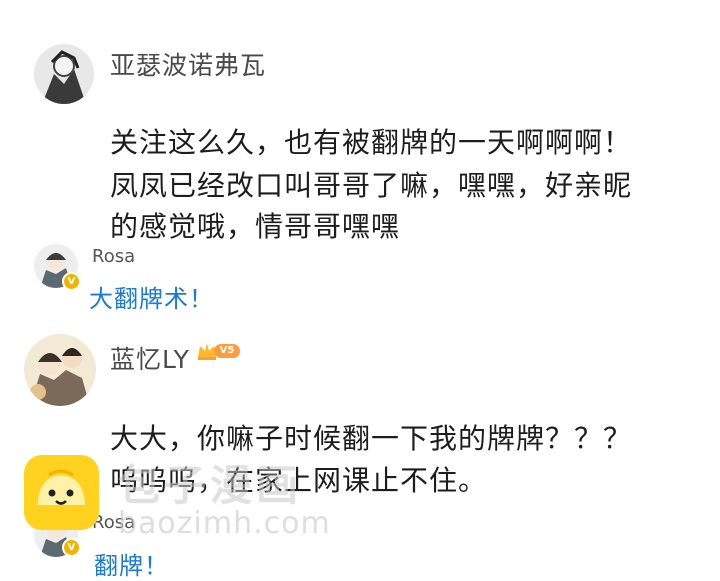 The image size is (720, 581). Describe the element at coordinates (188, 64) in the screenshot. I see `commenter-name: 亚瑟波诺弗瓦` at that location.